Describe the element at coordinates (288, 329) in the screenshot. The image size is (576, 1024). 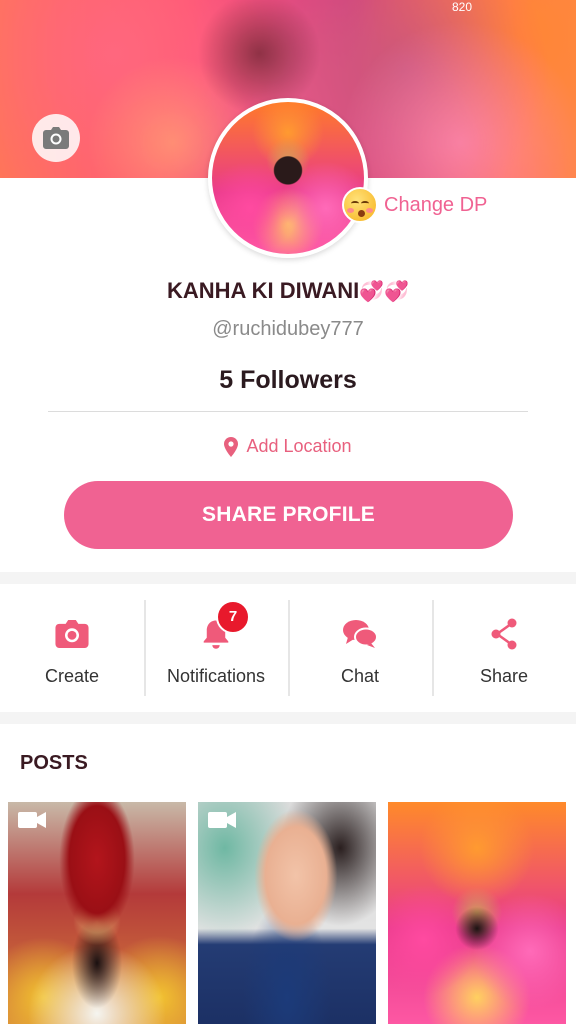
I see `profile-handle: @ruchidubey777` at that location.